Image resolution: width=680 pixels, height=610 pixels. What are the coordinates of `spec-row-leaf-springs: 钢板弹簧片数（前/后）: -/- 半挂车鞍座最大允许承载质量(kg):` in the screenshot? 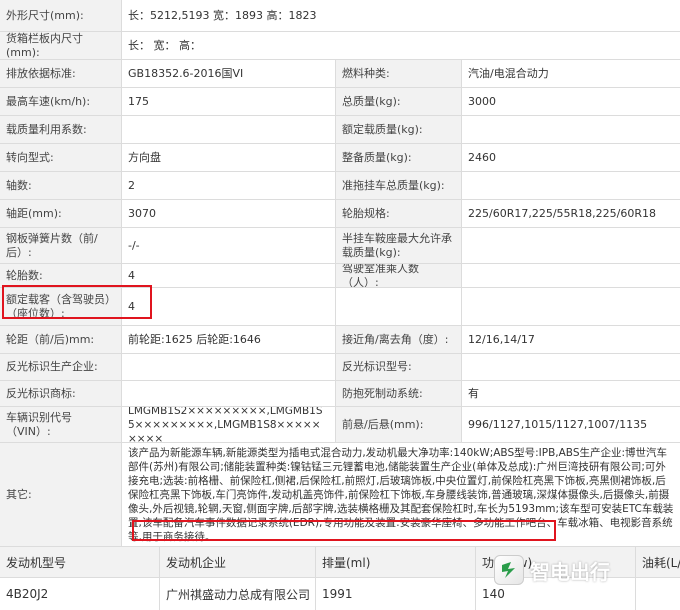 It's located at (340, 246).